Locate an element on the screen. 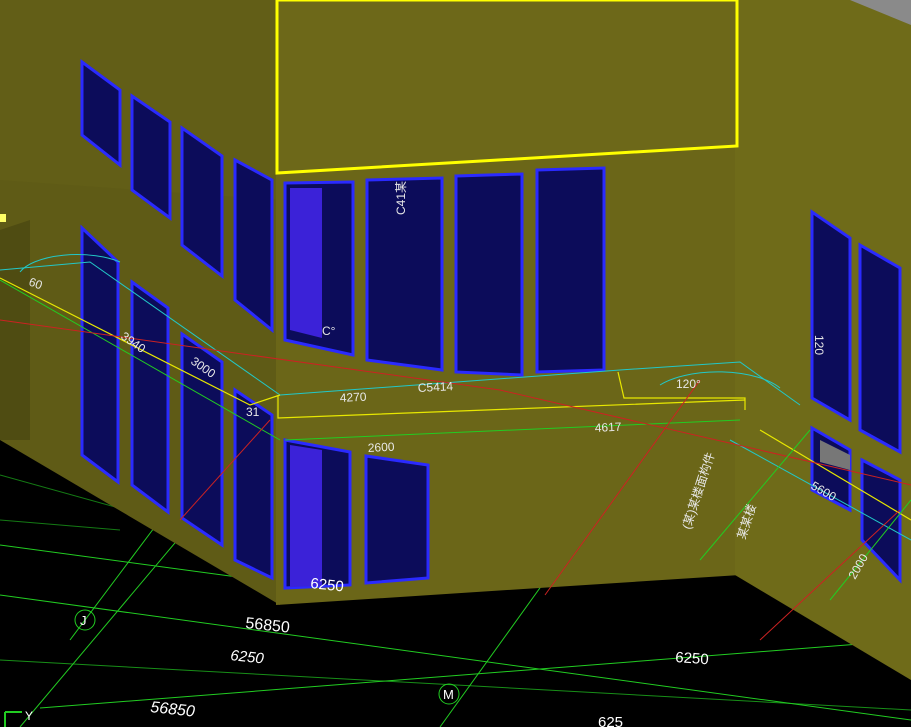 The image size is (911, 727). angle-label: 120° is located at coordinates (688, 384).